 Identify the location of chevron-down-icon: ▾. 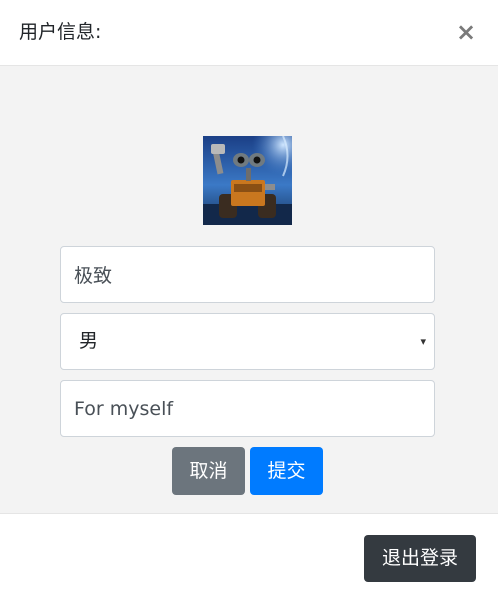
(423, 341).